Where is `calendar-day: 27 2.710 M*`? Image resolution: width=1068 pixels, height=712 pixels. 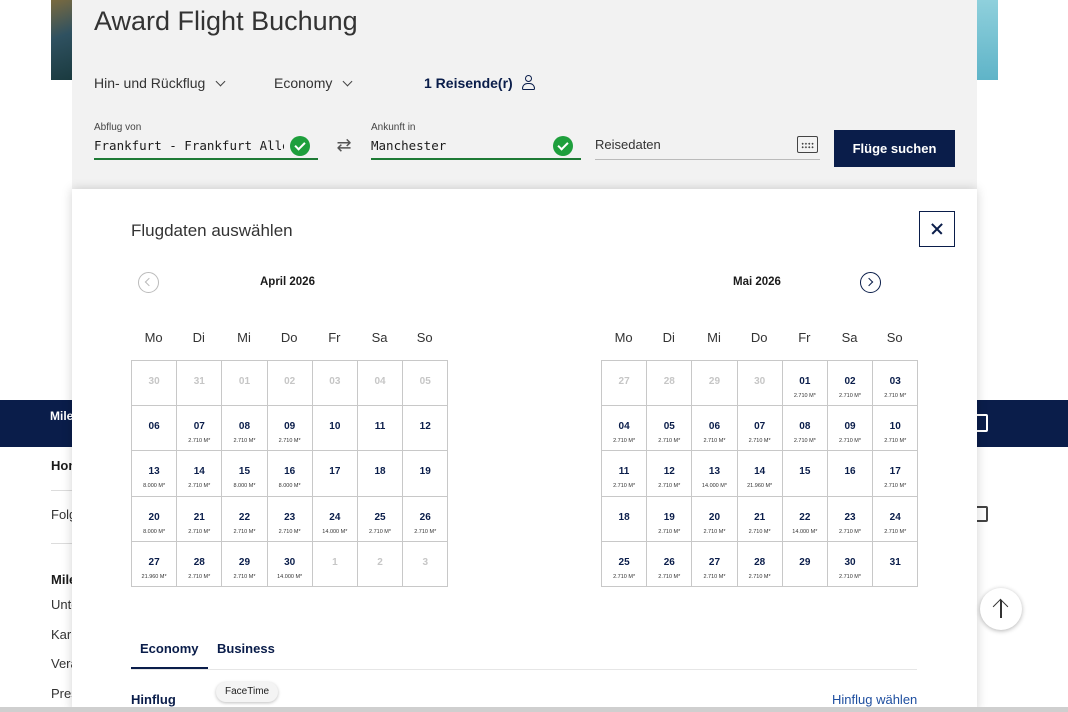 calendar-day: 27 2.710 M* is located at coordinates (715, 564).